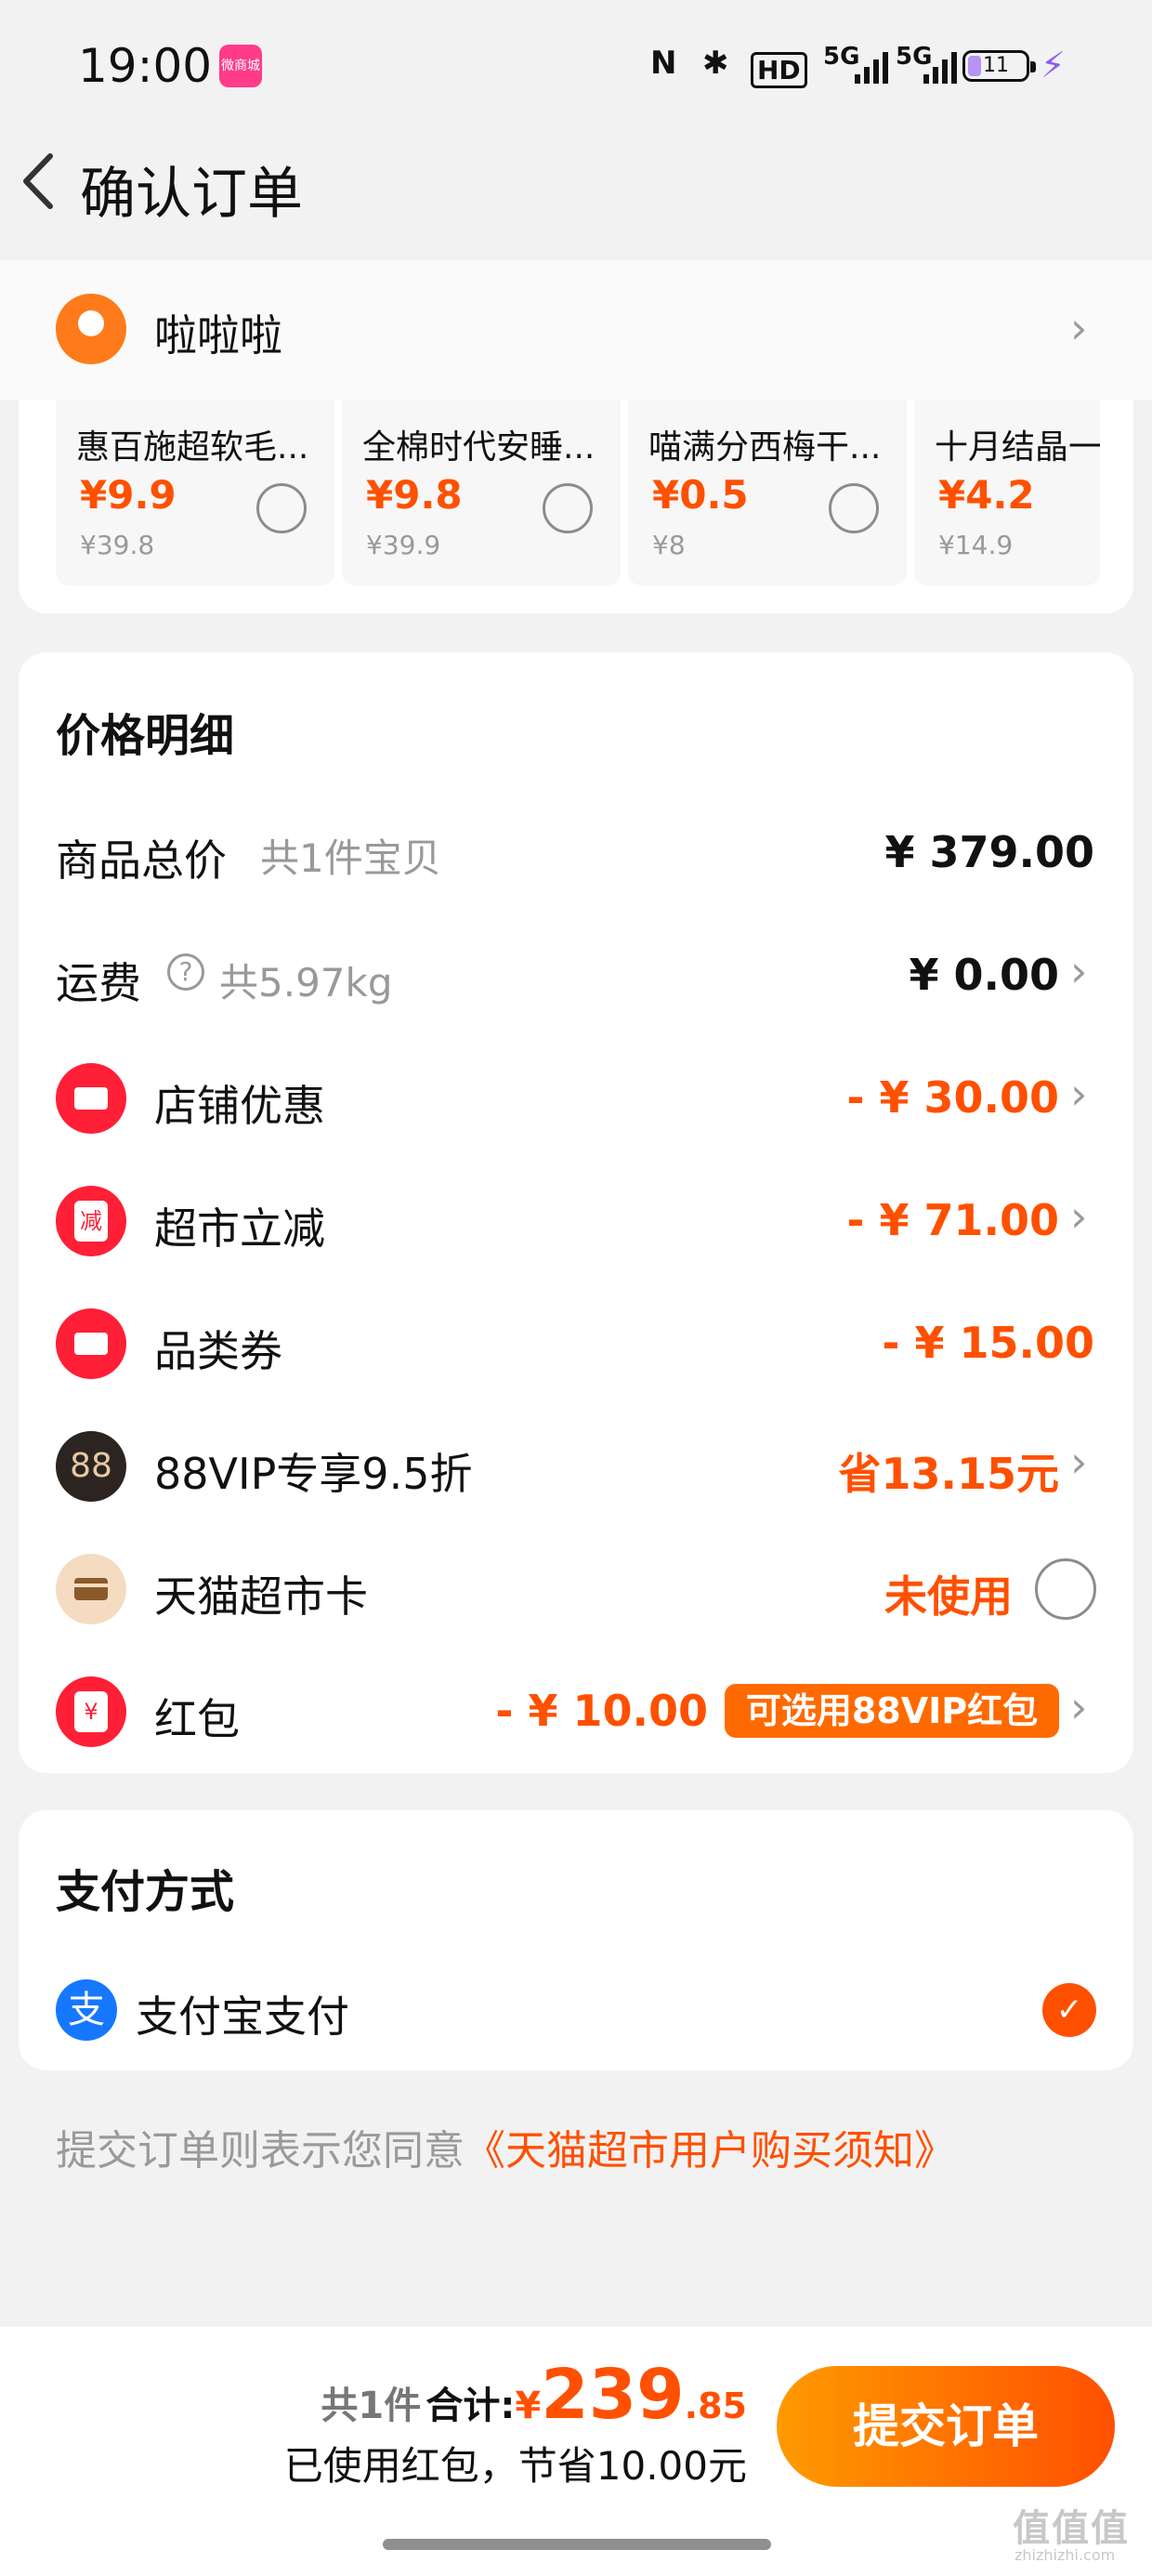 This screenshot has height=2576, width=1152. What do you see at coordinates (185, 972) in the screenshot?
I see `help-icon: ?` at bounding box center [185, 972].